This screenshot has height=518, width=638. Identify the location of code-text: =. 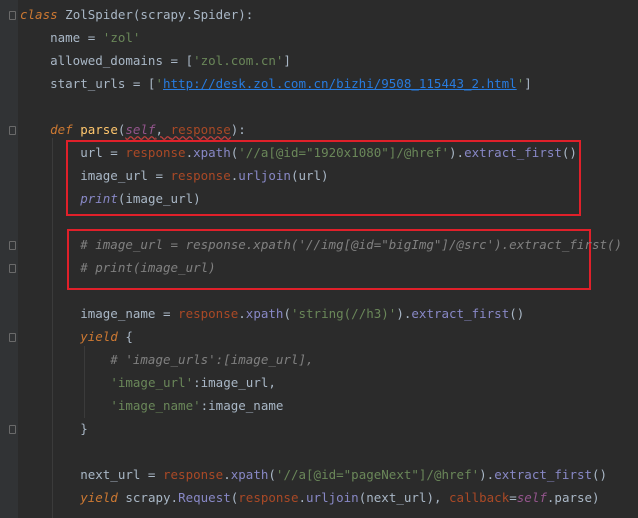
(513, 497).